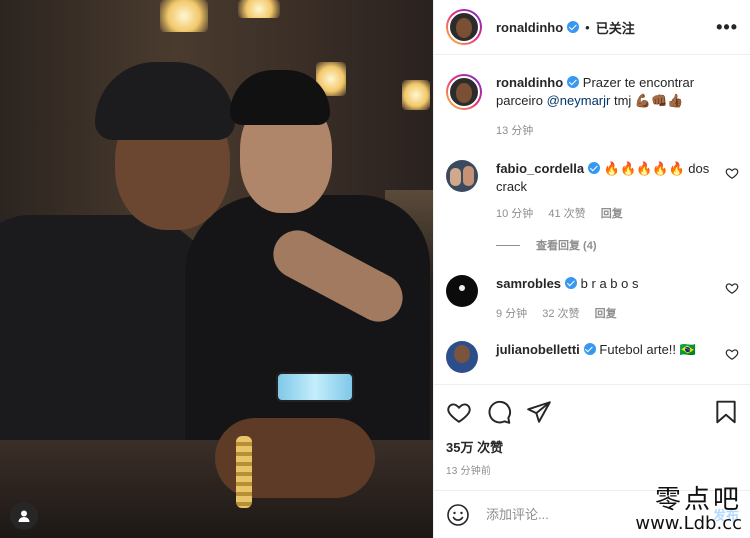  I want to click on bracelet, so click(244, 472).